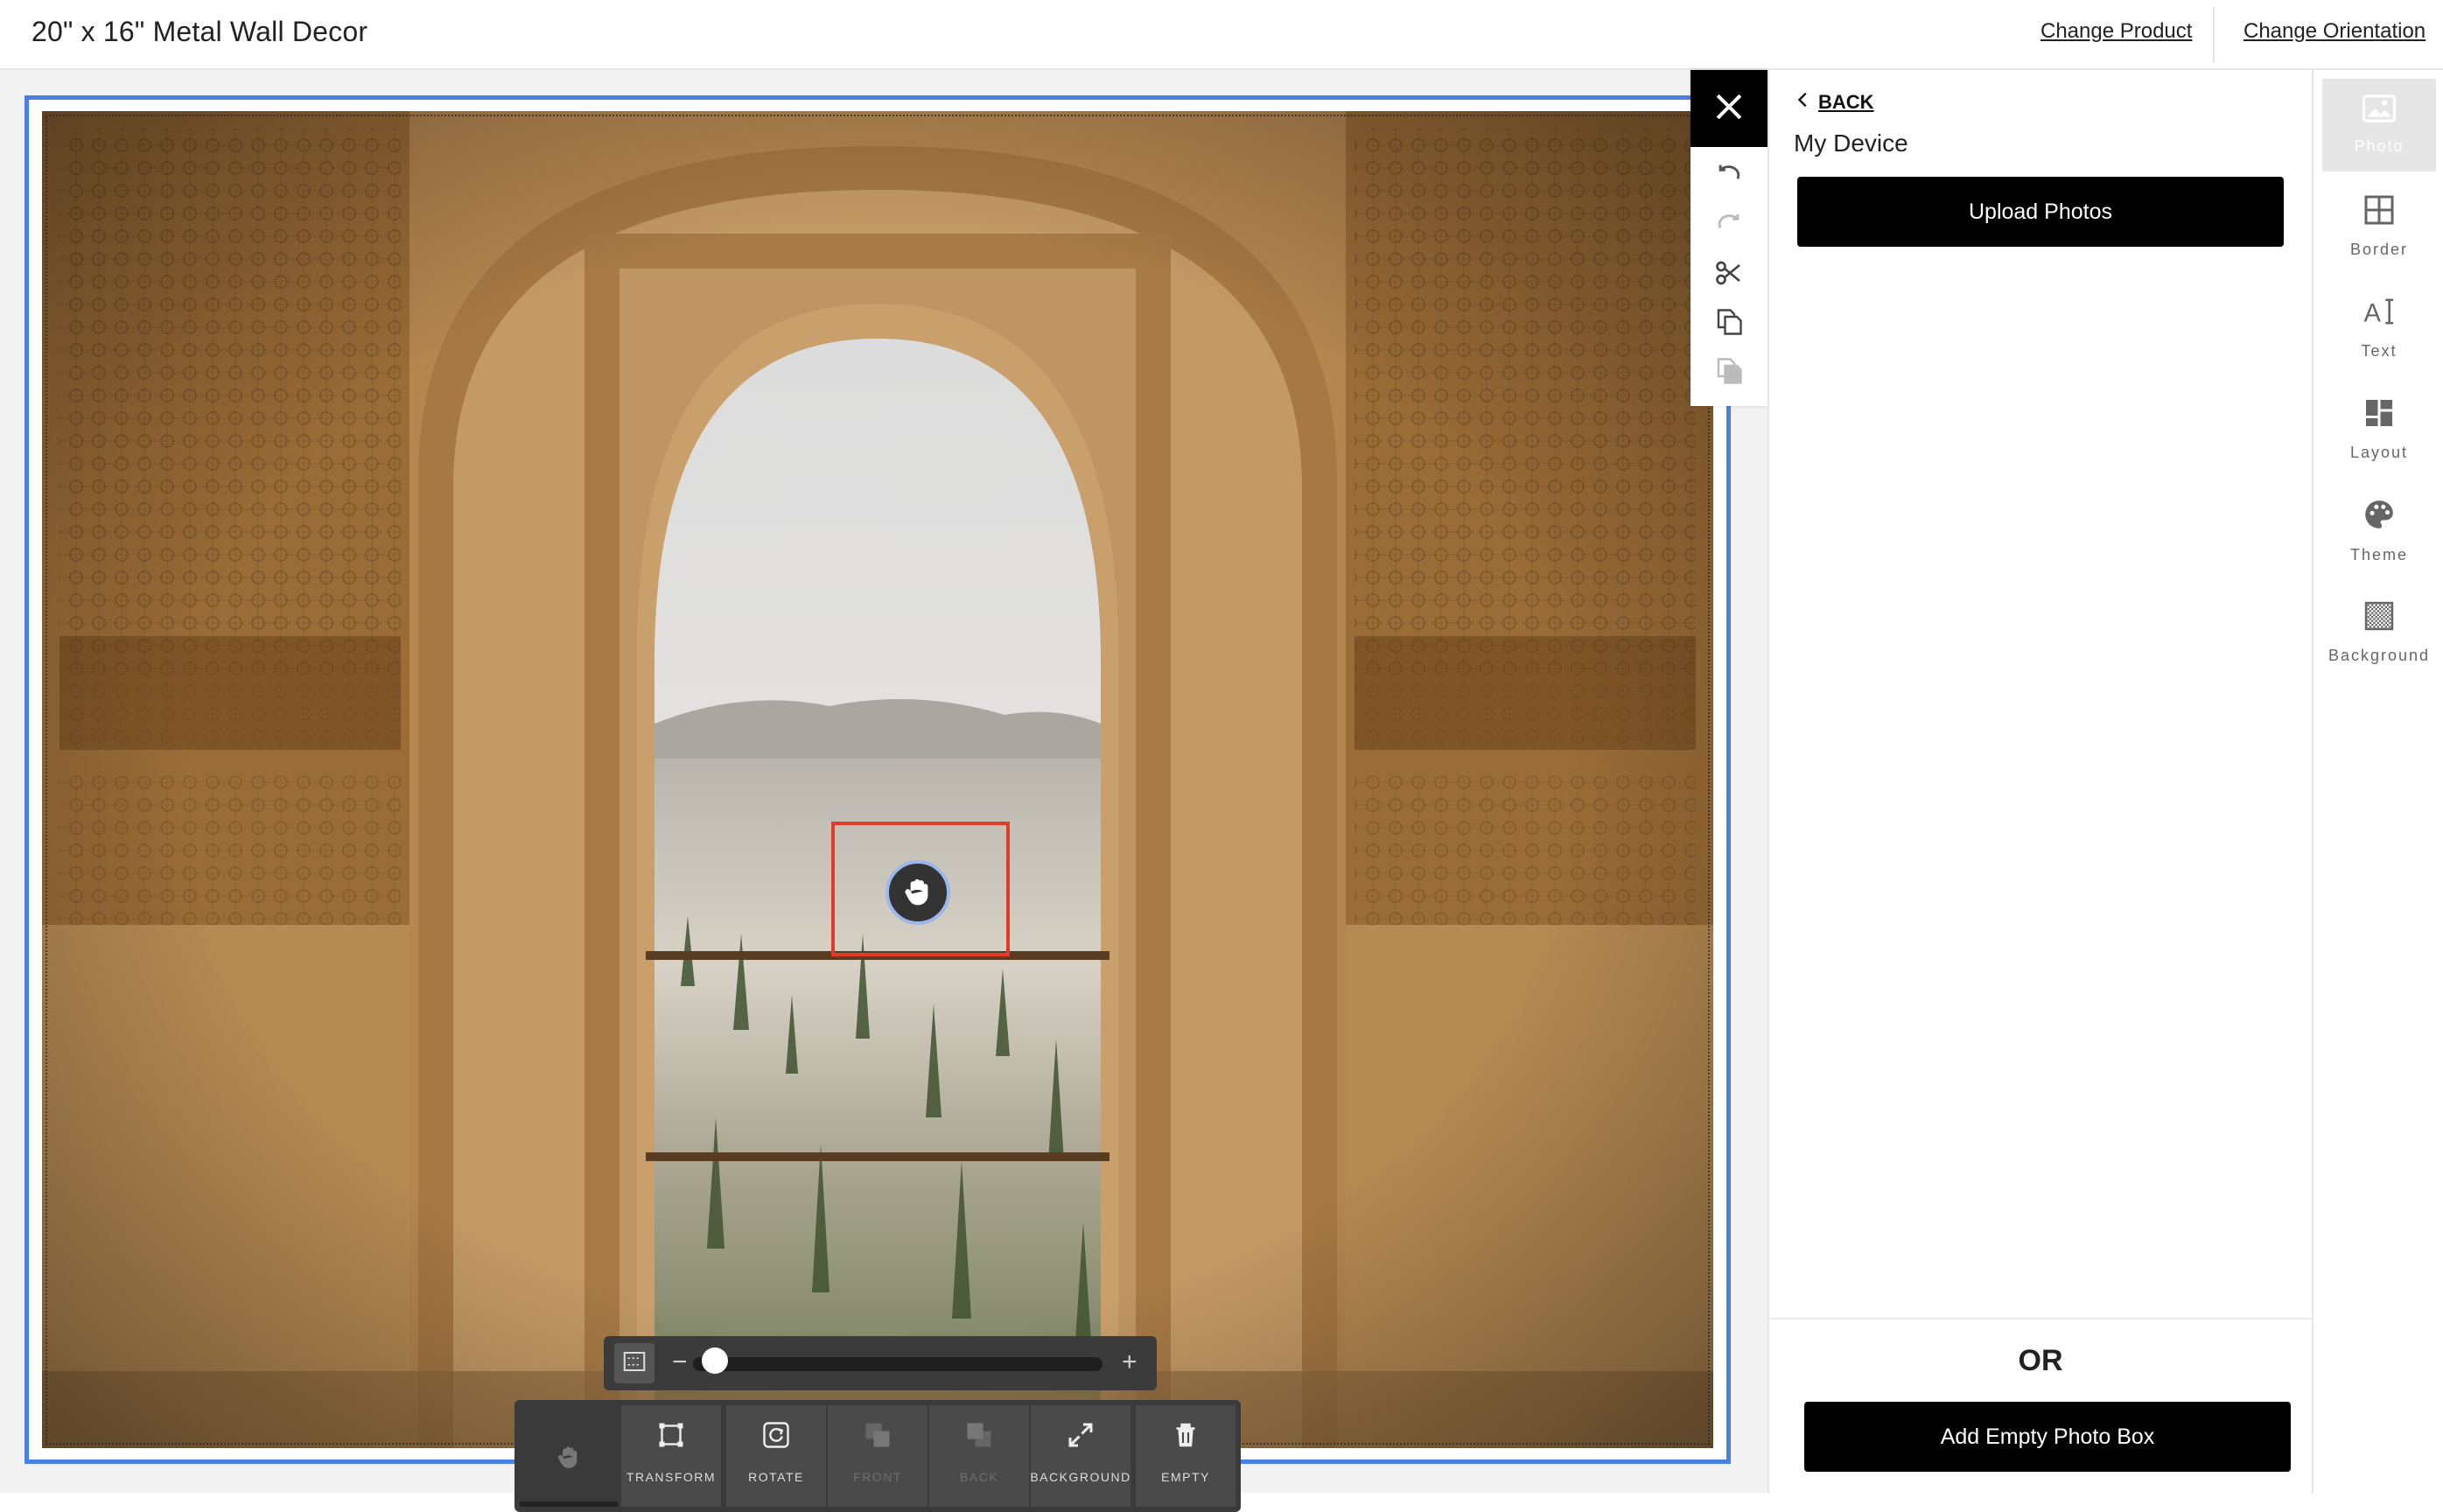 Image resolution: width=2443 pixels, height=1512 pixels. Describe the element at coordinates (1130, 1362) in the screenshot. I see `zoom-in-button: +` at that location.